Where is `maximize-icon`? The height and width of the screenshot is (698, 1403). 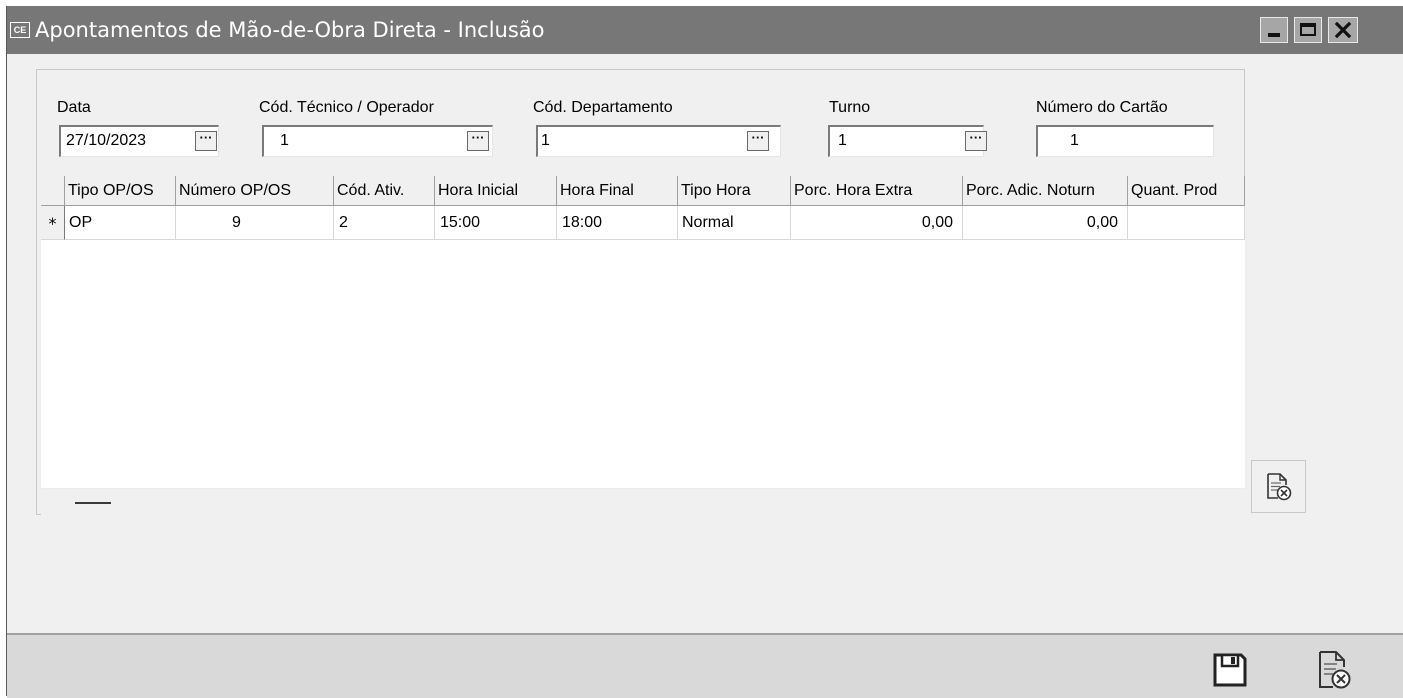 maximize-icon is located at coordinates (1308, 29).